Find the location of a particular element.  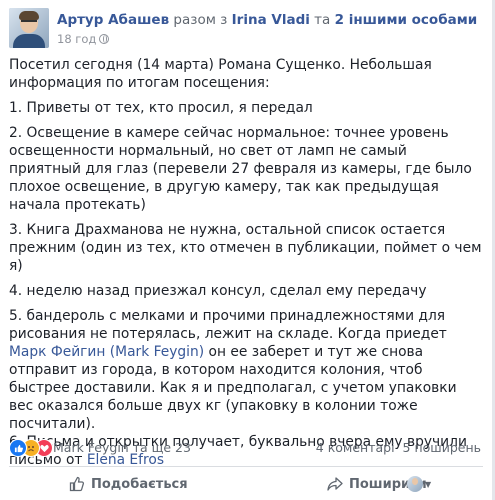

tagged-others: 2 іншими особами is located at coordinates (406, 20).